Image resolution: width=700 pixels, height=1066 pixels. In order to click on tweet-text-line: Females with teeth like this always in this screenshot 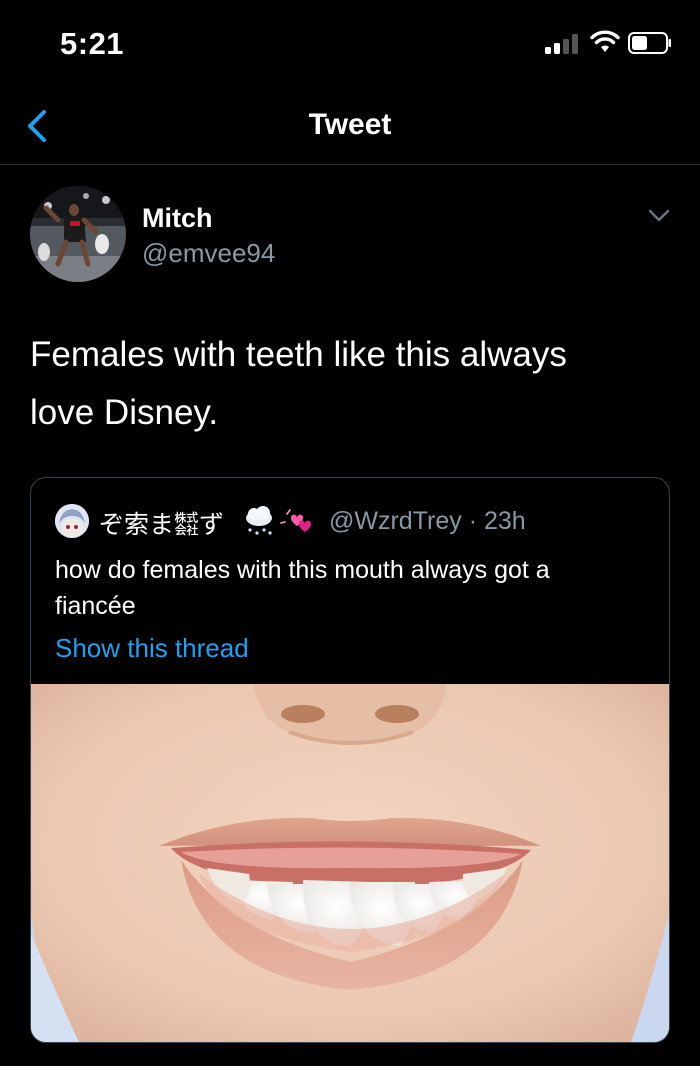, I will do `click(298, 354)`.